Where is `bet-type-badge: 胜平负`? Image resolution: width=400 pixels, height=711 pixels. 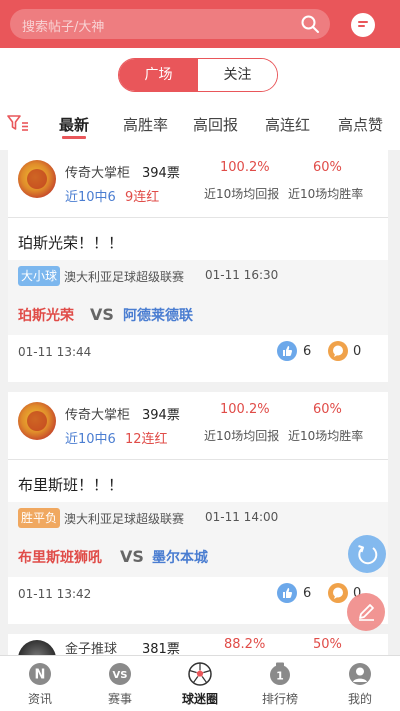
bet-type-badge: 胜平负 is located at coordinates (39, 518).